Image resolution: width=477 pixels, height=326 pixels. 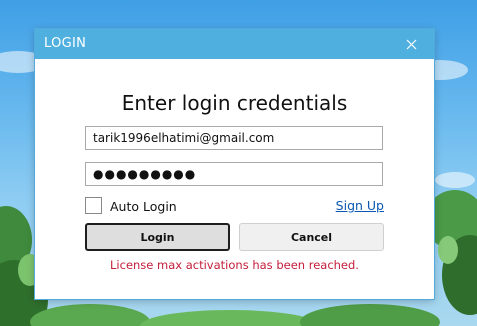 What do you see at coordinates (234, 103) in the screenshot?
I see `page-heading: Enter login credentials` at bounding box center [234, 103].